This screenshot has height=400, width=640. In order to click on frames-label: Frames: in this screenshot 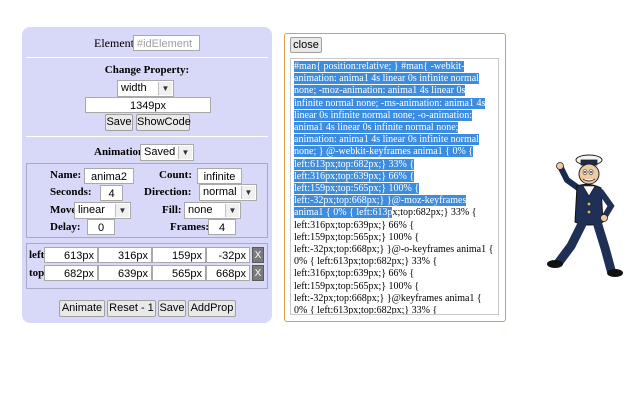, I will do `click(190, 227)`.